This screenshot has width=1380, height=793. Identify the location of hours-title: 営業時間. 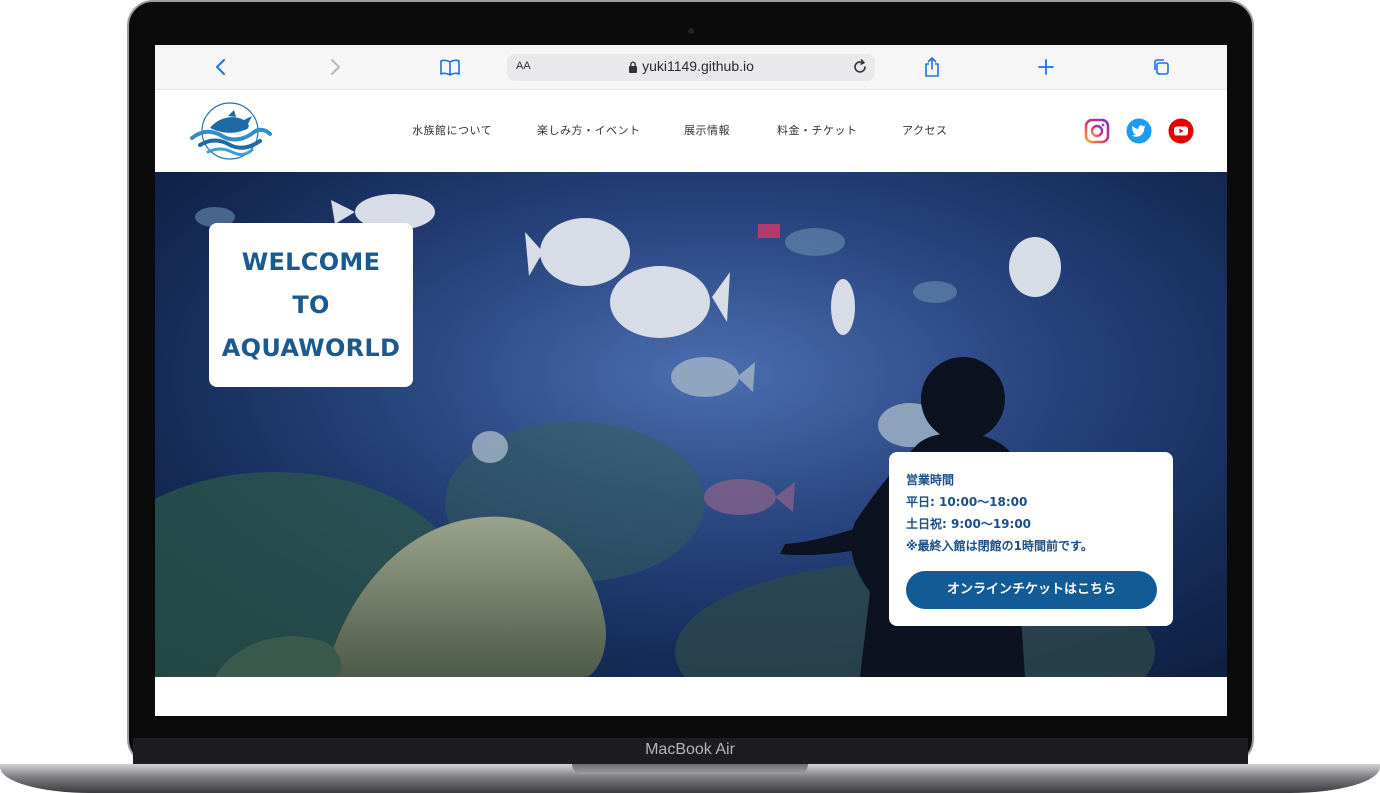
(930, 480).